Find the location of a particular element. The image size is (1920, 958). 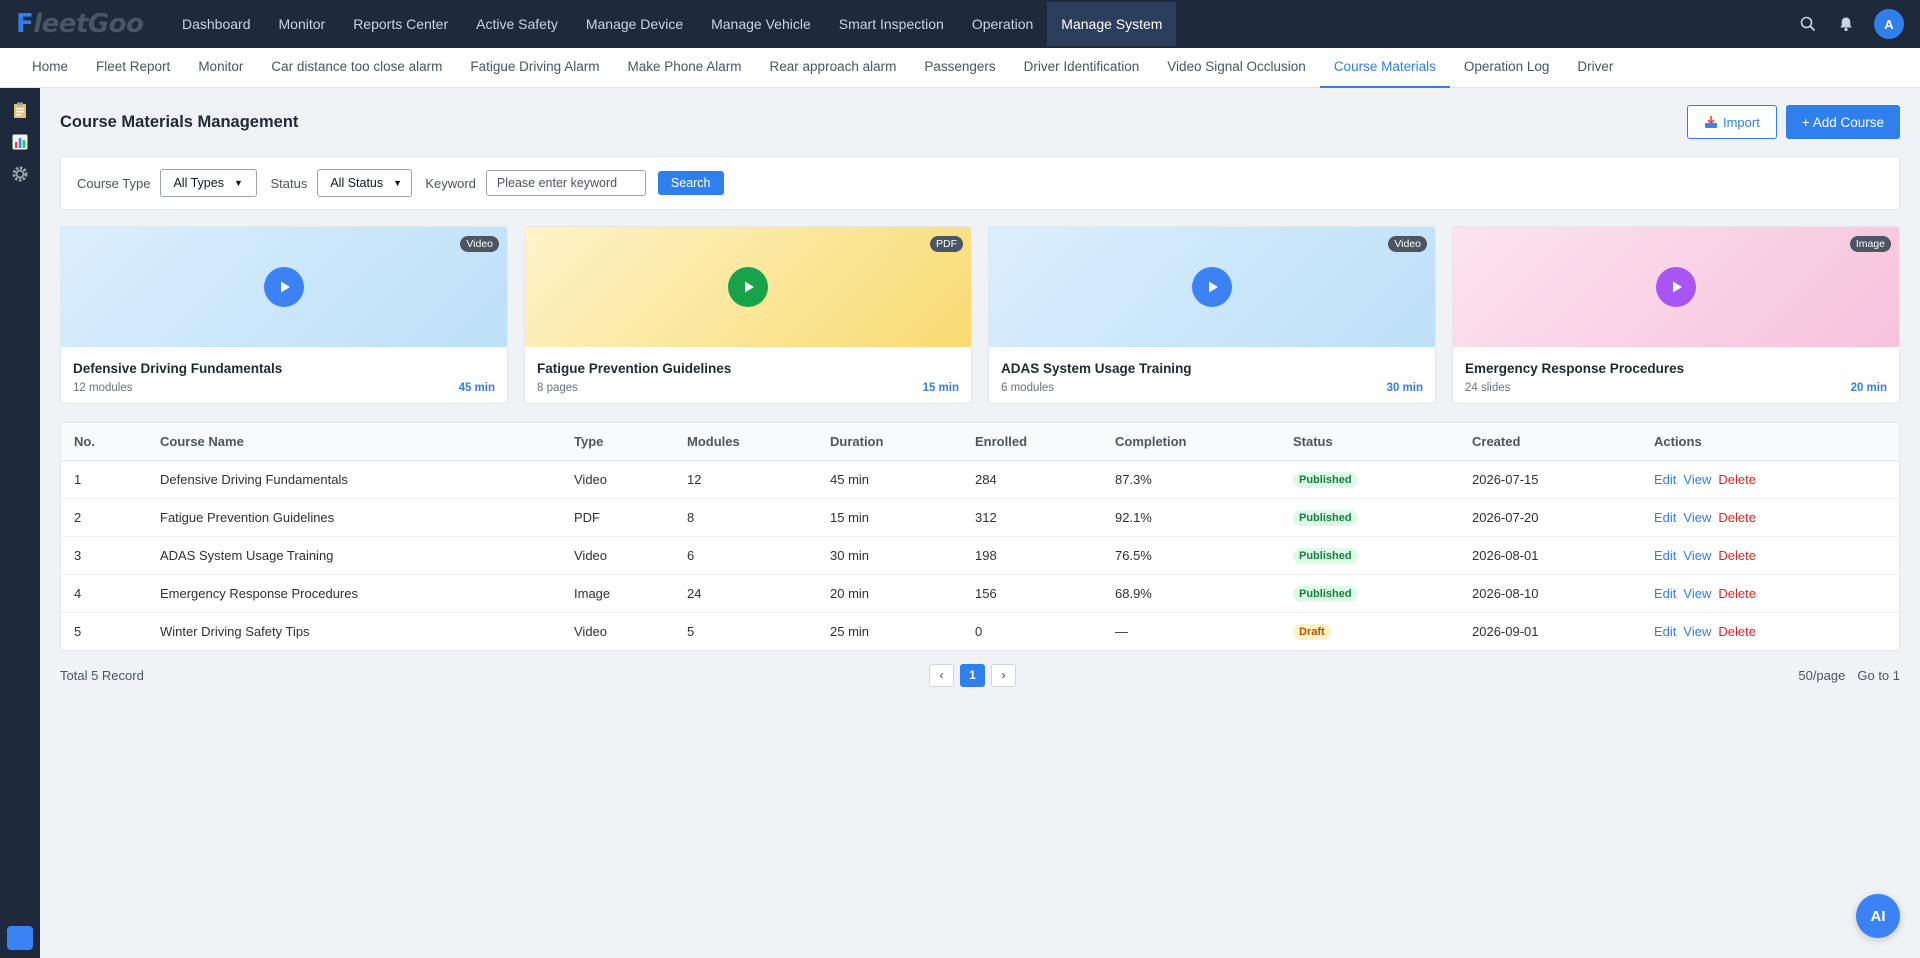

tab-driver-identification: Driver Identification is located at coordinates (1082, 68).